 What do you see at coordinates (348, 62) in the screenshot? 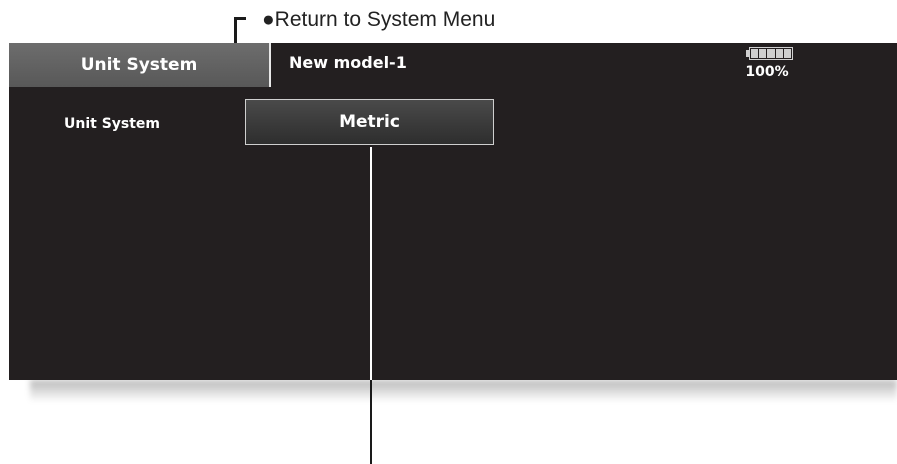
I see `model-name: New model-1` at bounding box center [348, 62].